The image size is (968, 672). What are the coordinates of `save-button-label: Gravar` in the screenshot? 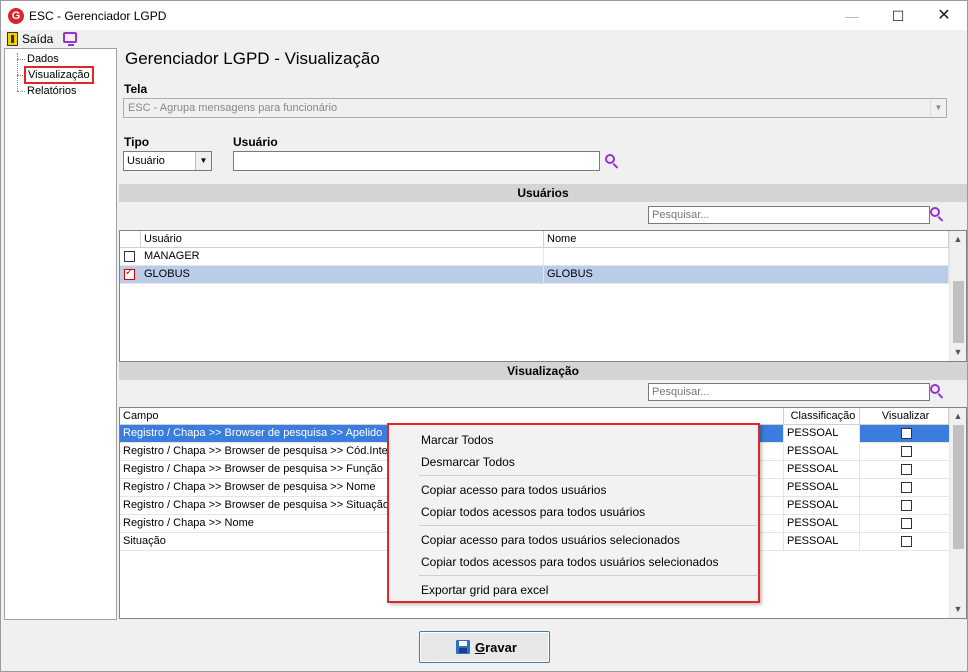 It's located at (496, 647).